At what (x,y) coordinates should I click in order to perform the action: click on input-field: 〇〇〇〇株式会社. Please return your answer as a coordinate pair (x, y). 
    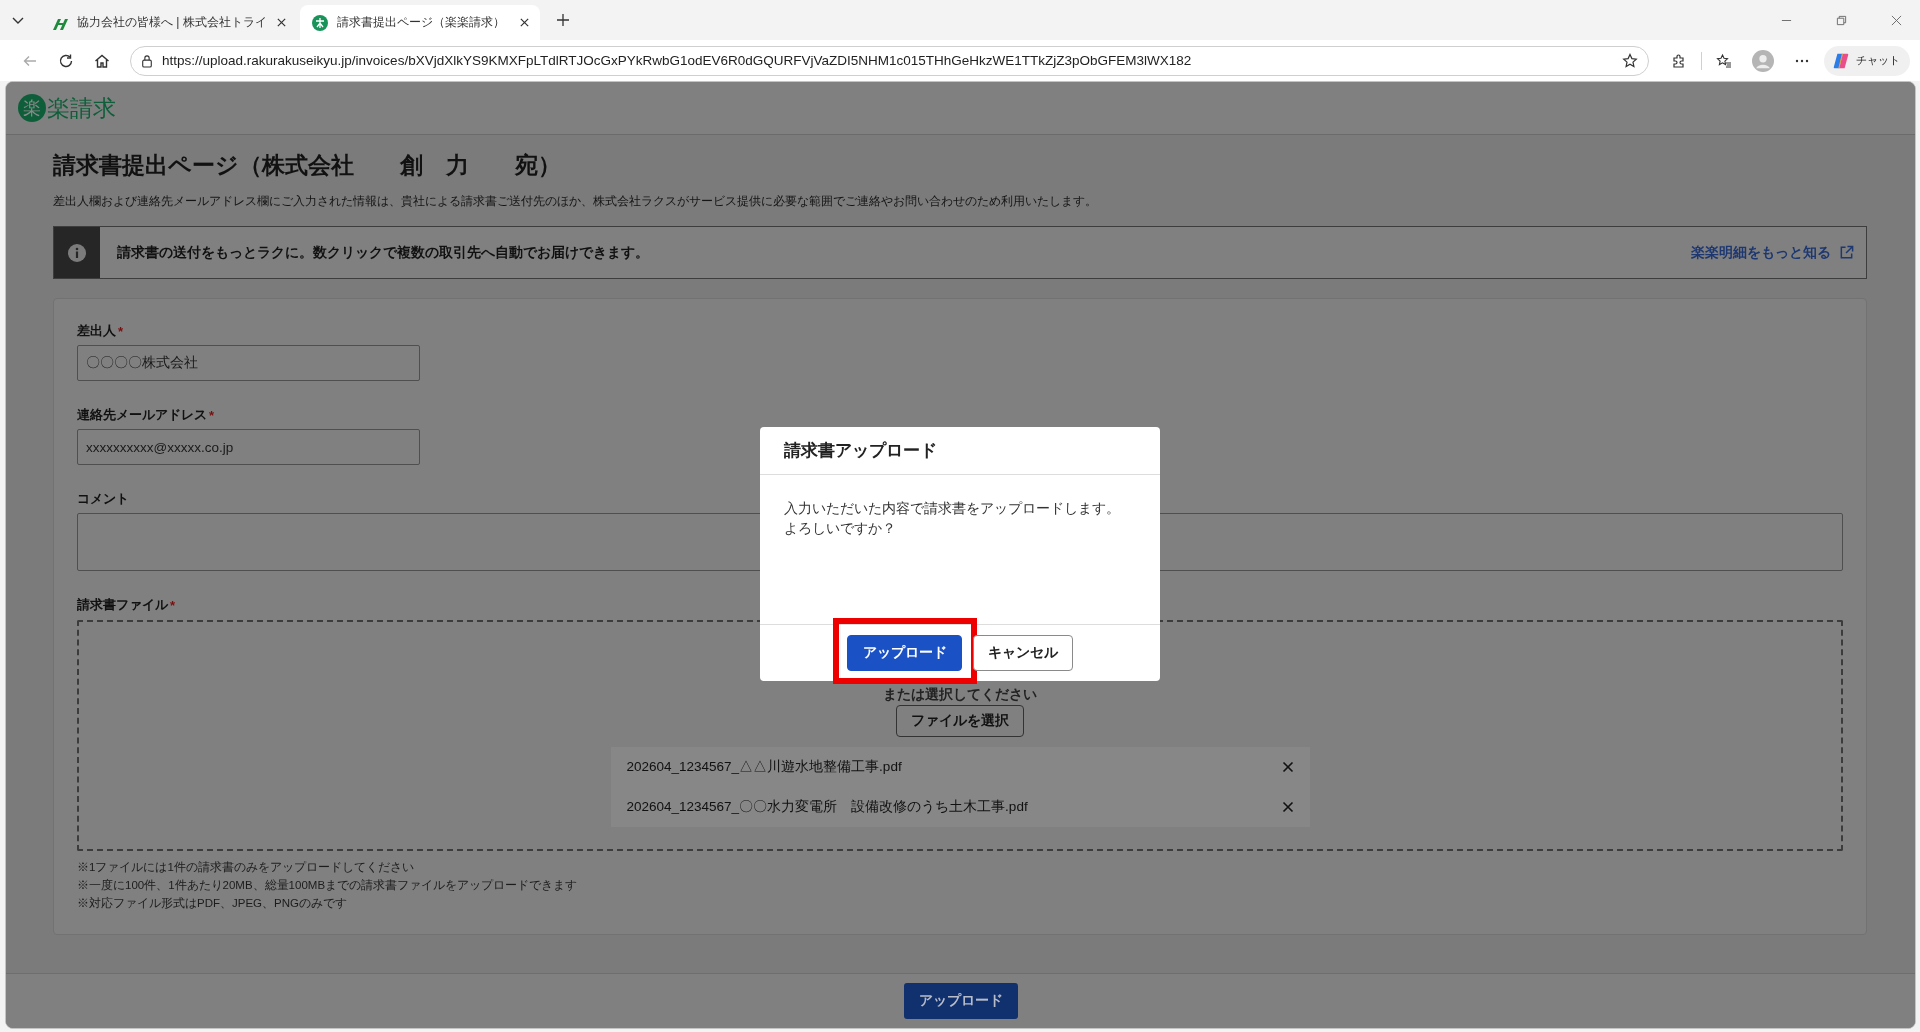
    Looking at the image, I should click on (248, 363).